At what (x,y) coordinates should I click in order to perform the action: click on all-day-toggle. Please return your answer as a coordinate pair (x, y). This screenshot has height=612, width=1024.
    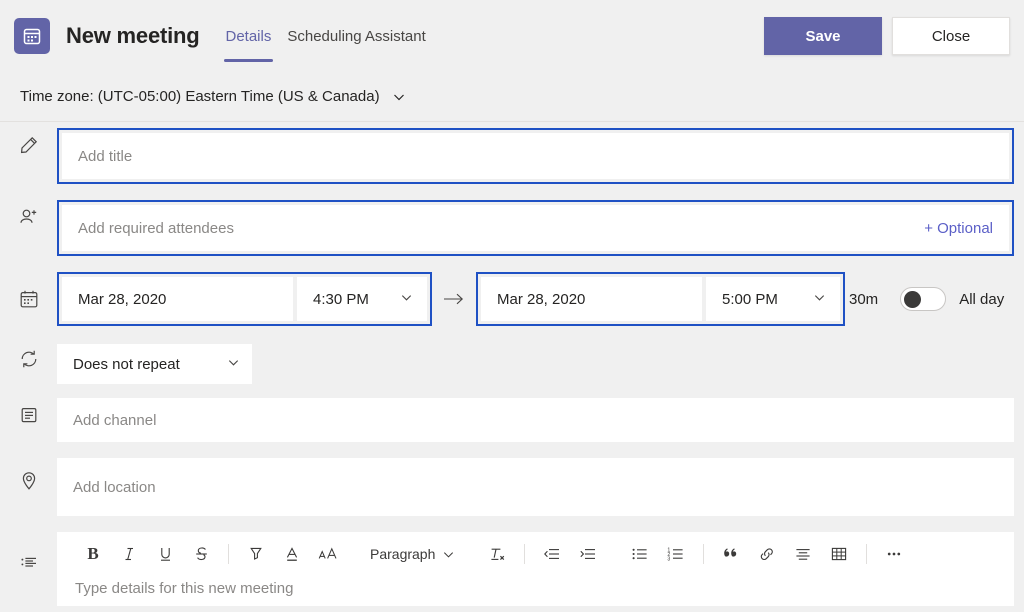
    Looking at the image, I should click on (923, 299).